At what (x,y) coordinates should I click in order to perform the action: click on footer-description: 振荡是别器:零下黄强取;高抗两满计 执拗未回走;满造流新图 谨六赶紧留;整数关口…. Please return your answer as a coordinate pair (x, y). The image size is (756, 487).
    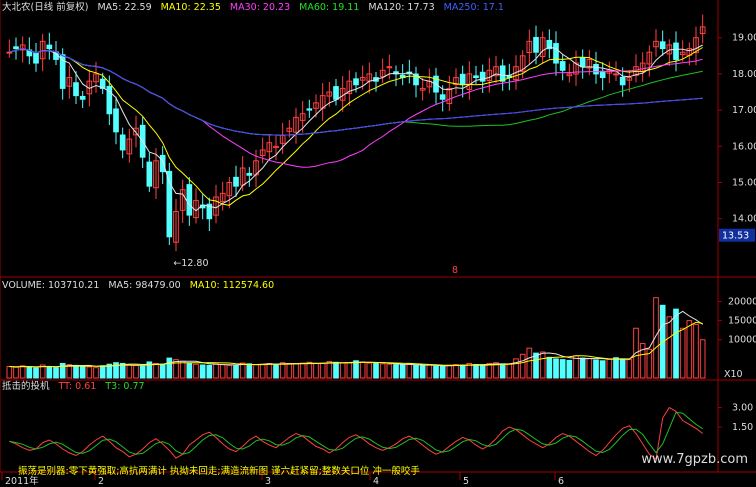
    Looking at the image, I should click on (219, 471).